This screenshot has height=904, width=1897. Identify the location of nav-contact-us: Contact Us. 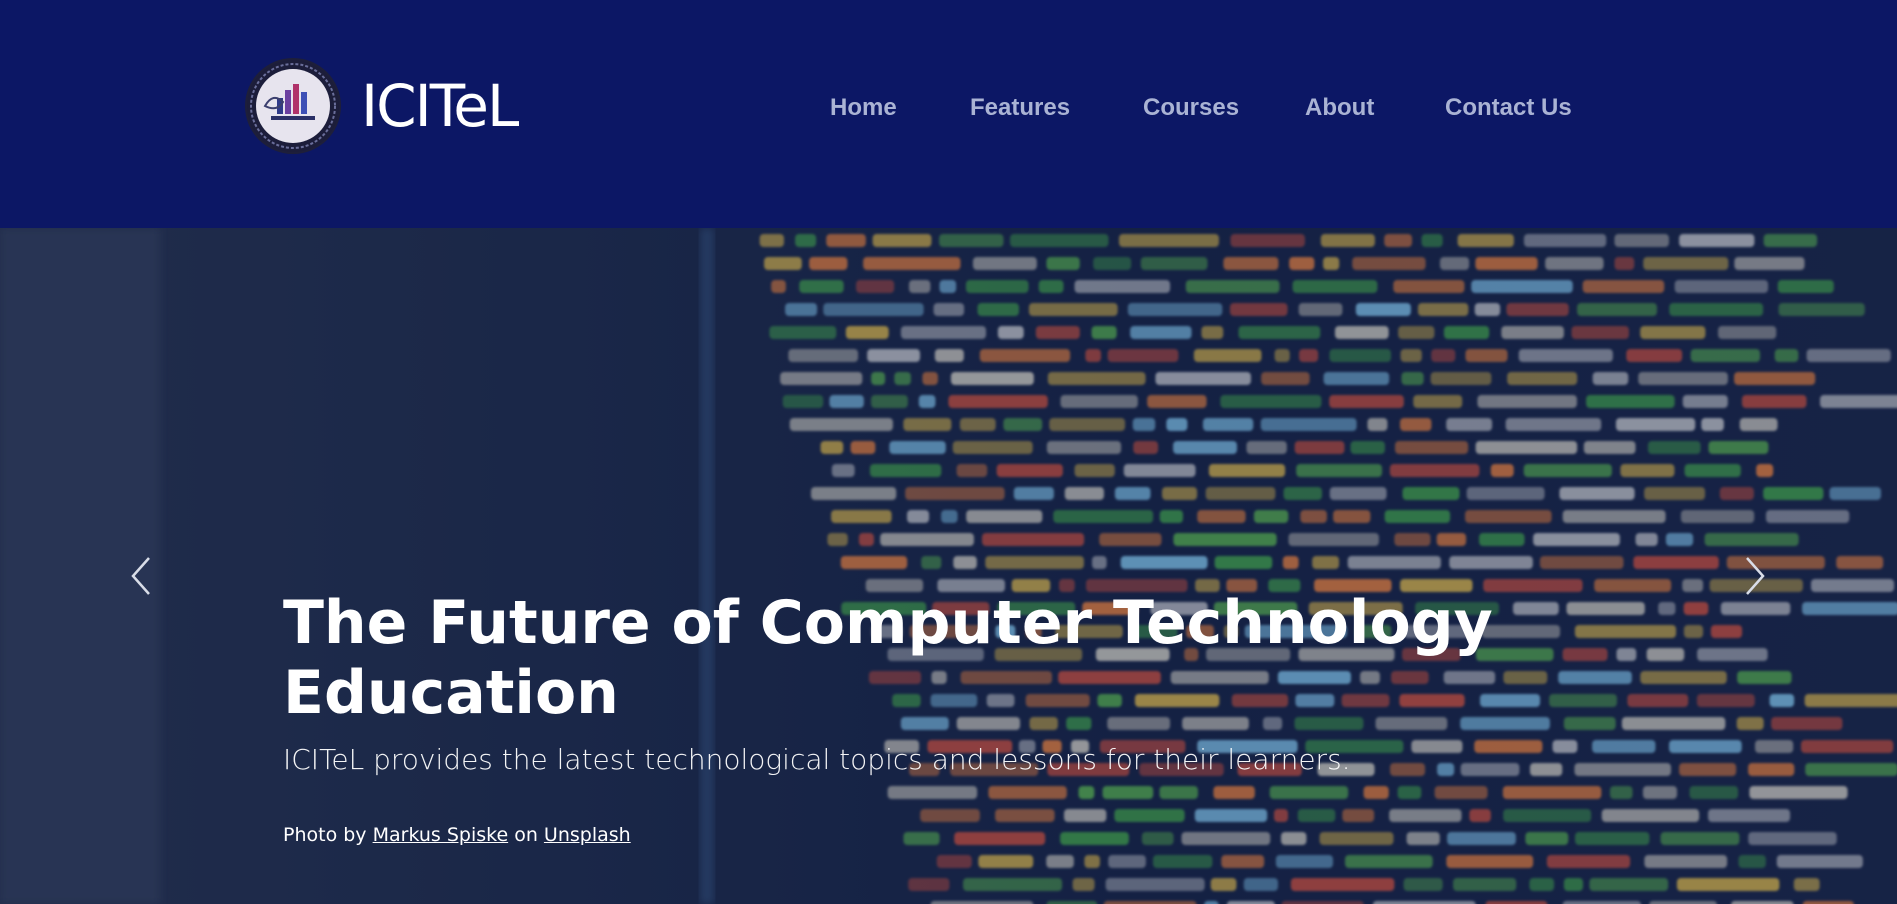
(1508, 108).